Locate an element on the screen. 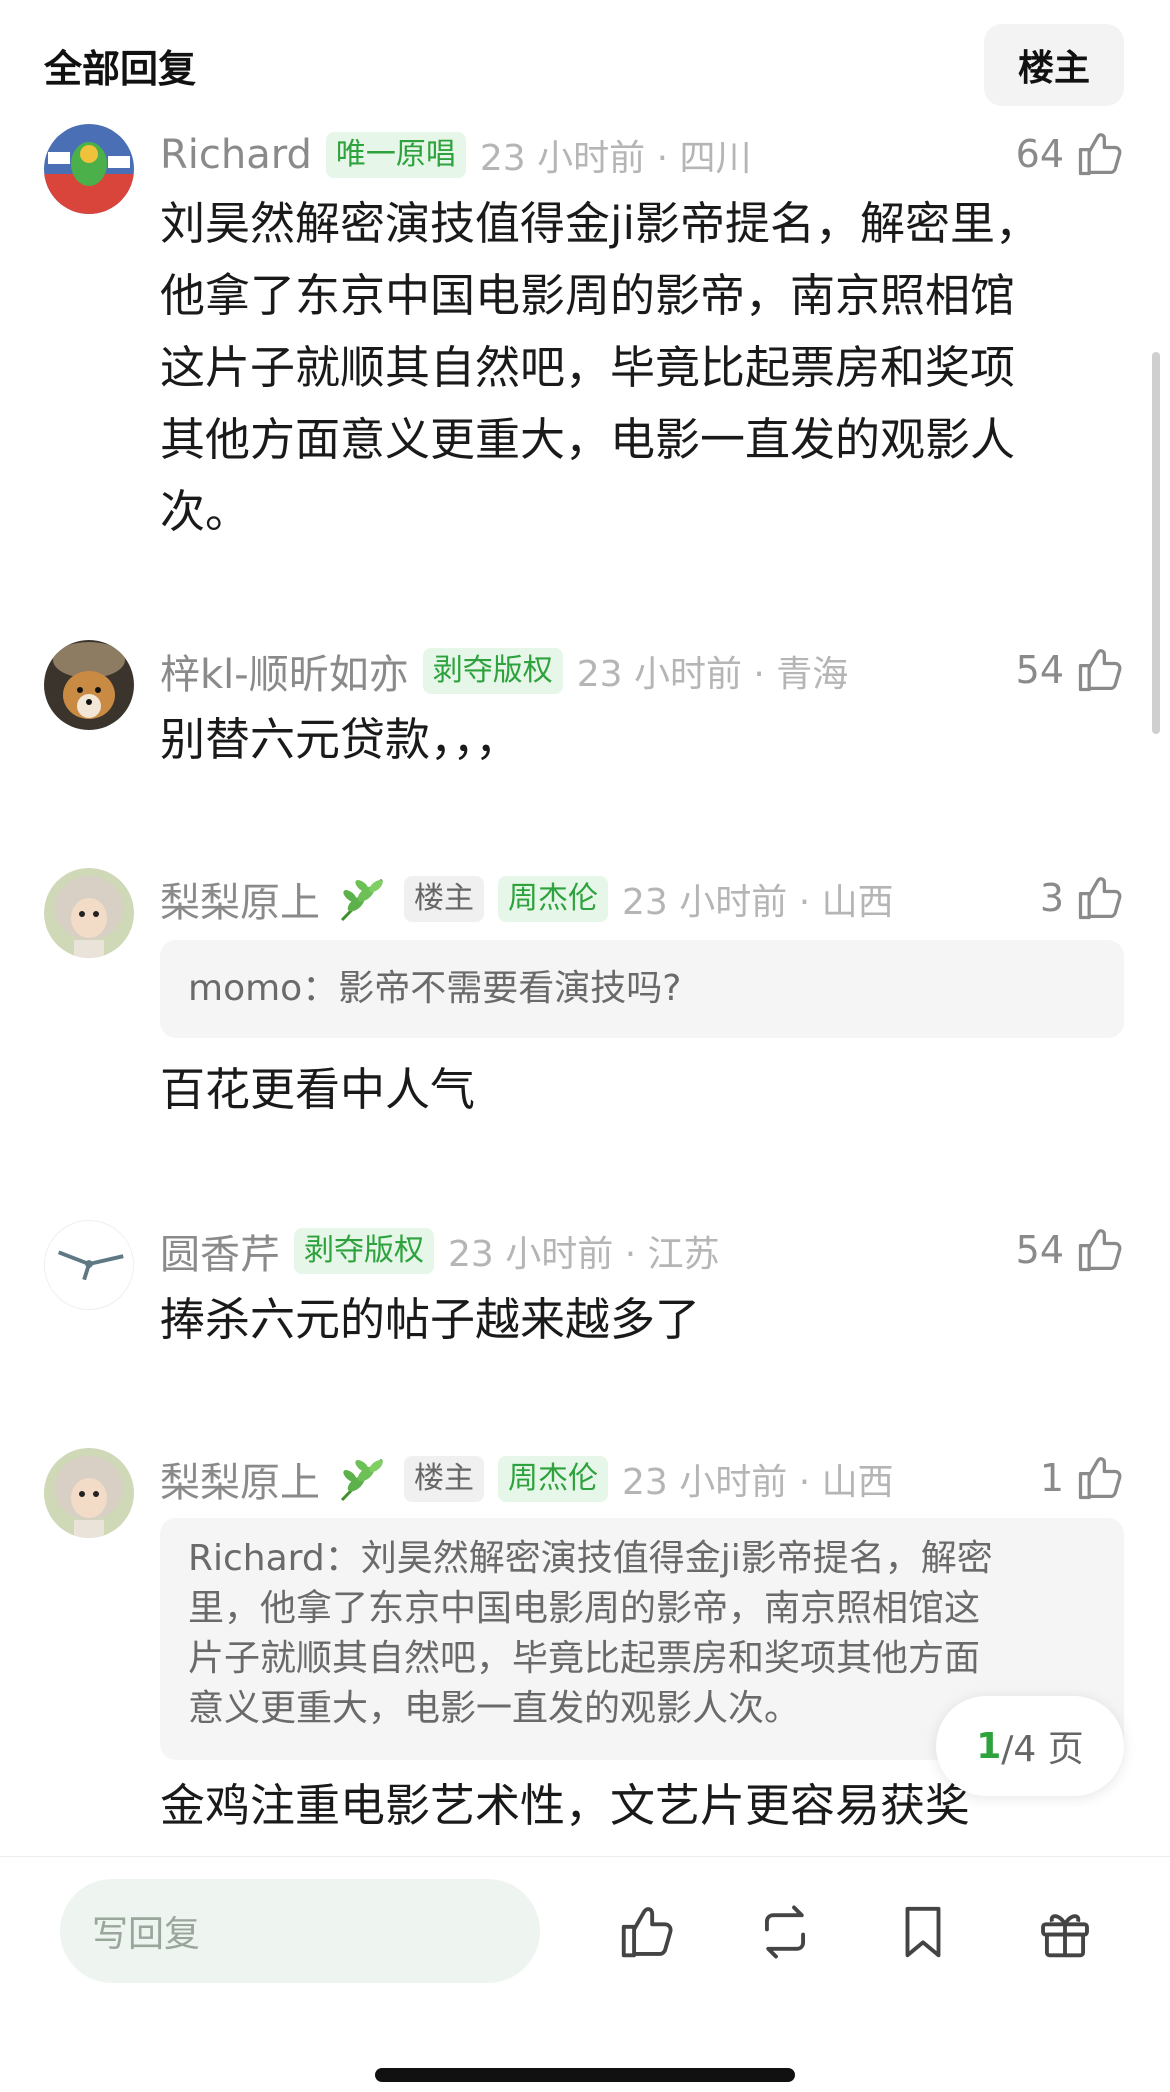 The width and height of the screenshot is (1170, 2092). comment-text: 别替六元贷款，，， is located at coordinates (340, 739).